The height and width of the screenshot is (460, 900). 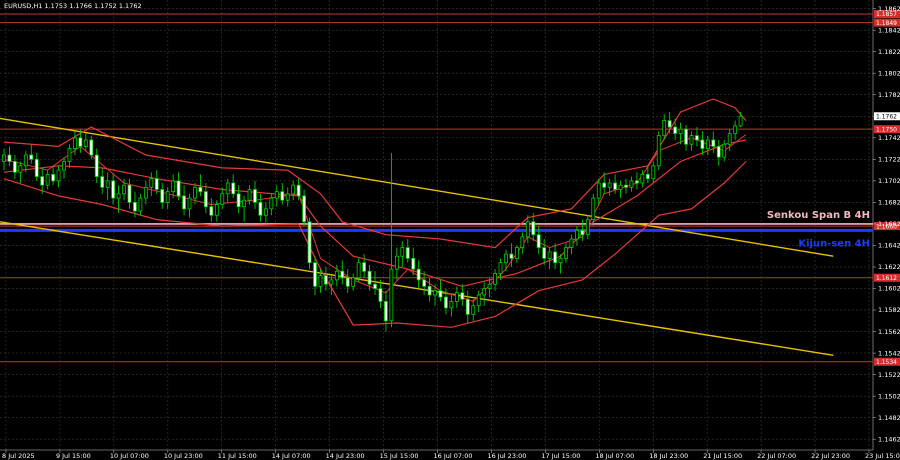 I want to click on y-tick-label: 1.1662, so click(x=889, y=224).